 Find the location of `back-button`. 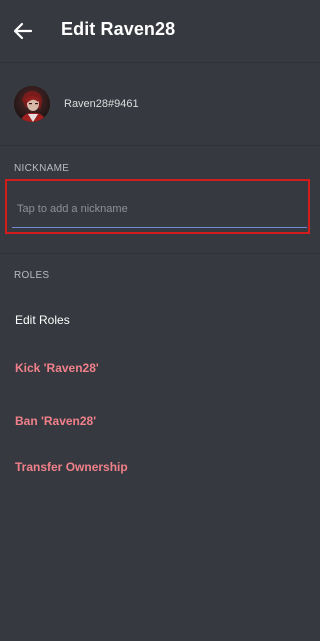

back-button is located at coordinates (23, 31).